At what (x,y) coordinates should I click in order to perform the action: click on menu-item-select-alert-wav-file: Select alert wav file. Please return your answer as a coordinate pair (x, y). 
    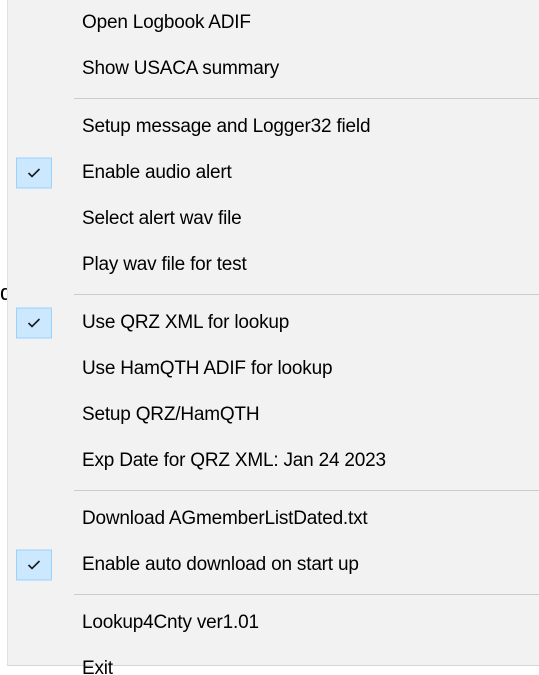
    Looking at the image, I should click on (273, 219).